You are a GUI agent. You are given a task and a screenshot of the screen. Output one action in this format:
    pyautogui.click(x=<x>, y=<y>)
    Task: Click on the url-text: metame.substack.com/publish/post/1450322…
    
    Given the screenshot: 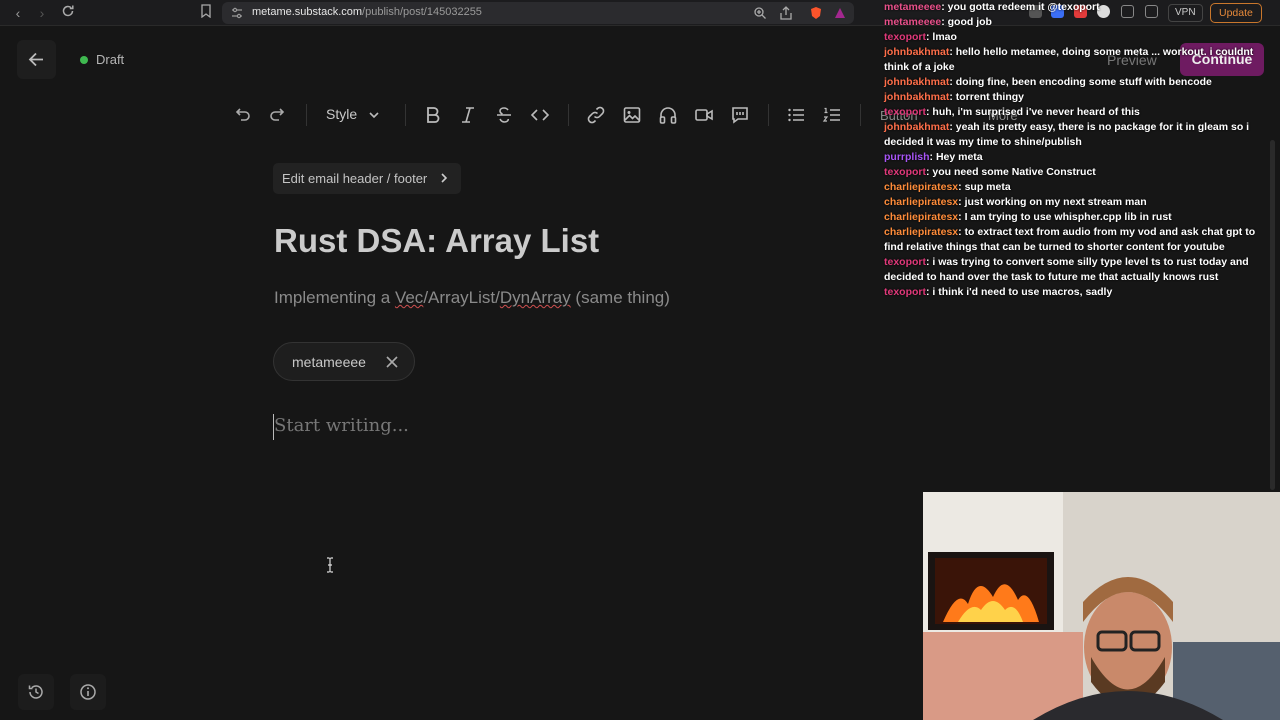 What is the action you would take?
    pyautogui.click(x=367, y=12)
    